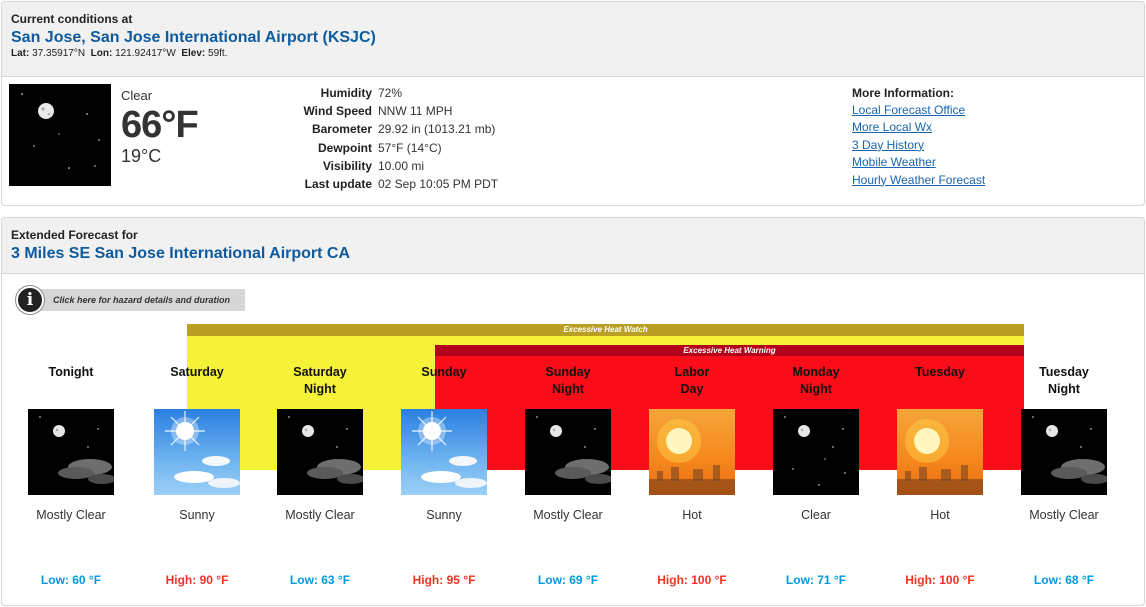 The width and height of the screenshot is (1146, 607). Describe the element at coordinates (692, 389) in the screenshot. I see `period-name-line2: Day` at that location.